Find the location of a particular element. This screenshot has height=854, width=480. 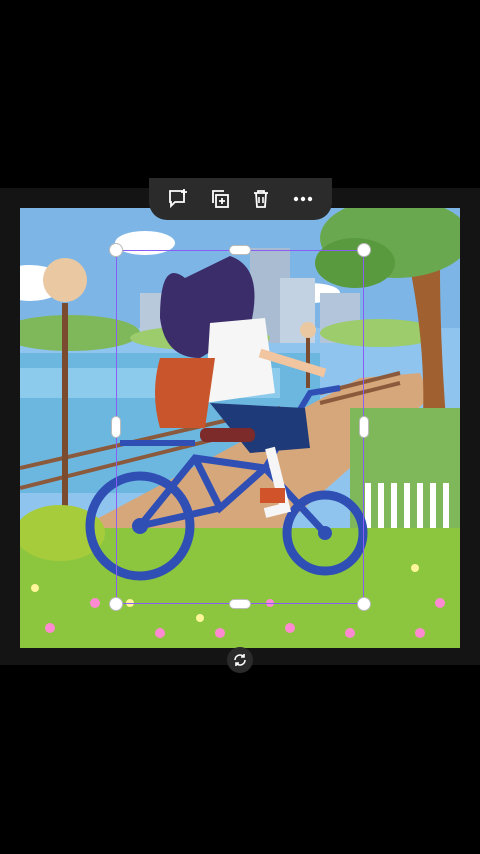

duplicate-button is located at coordinates (220, 199).